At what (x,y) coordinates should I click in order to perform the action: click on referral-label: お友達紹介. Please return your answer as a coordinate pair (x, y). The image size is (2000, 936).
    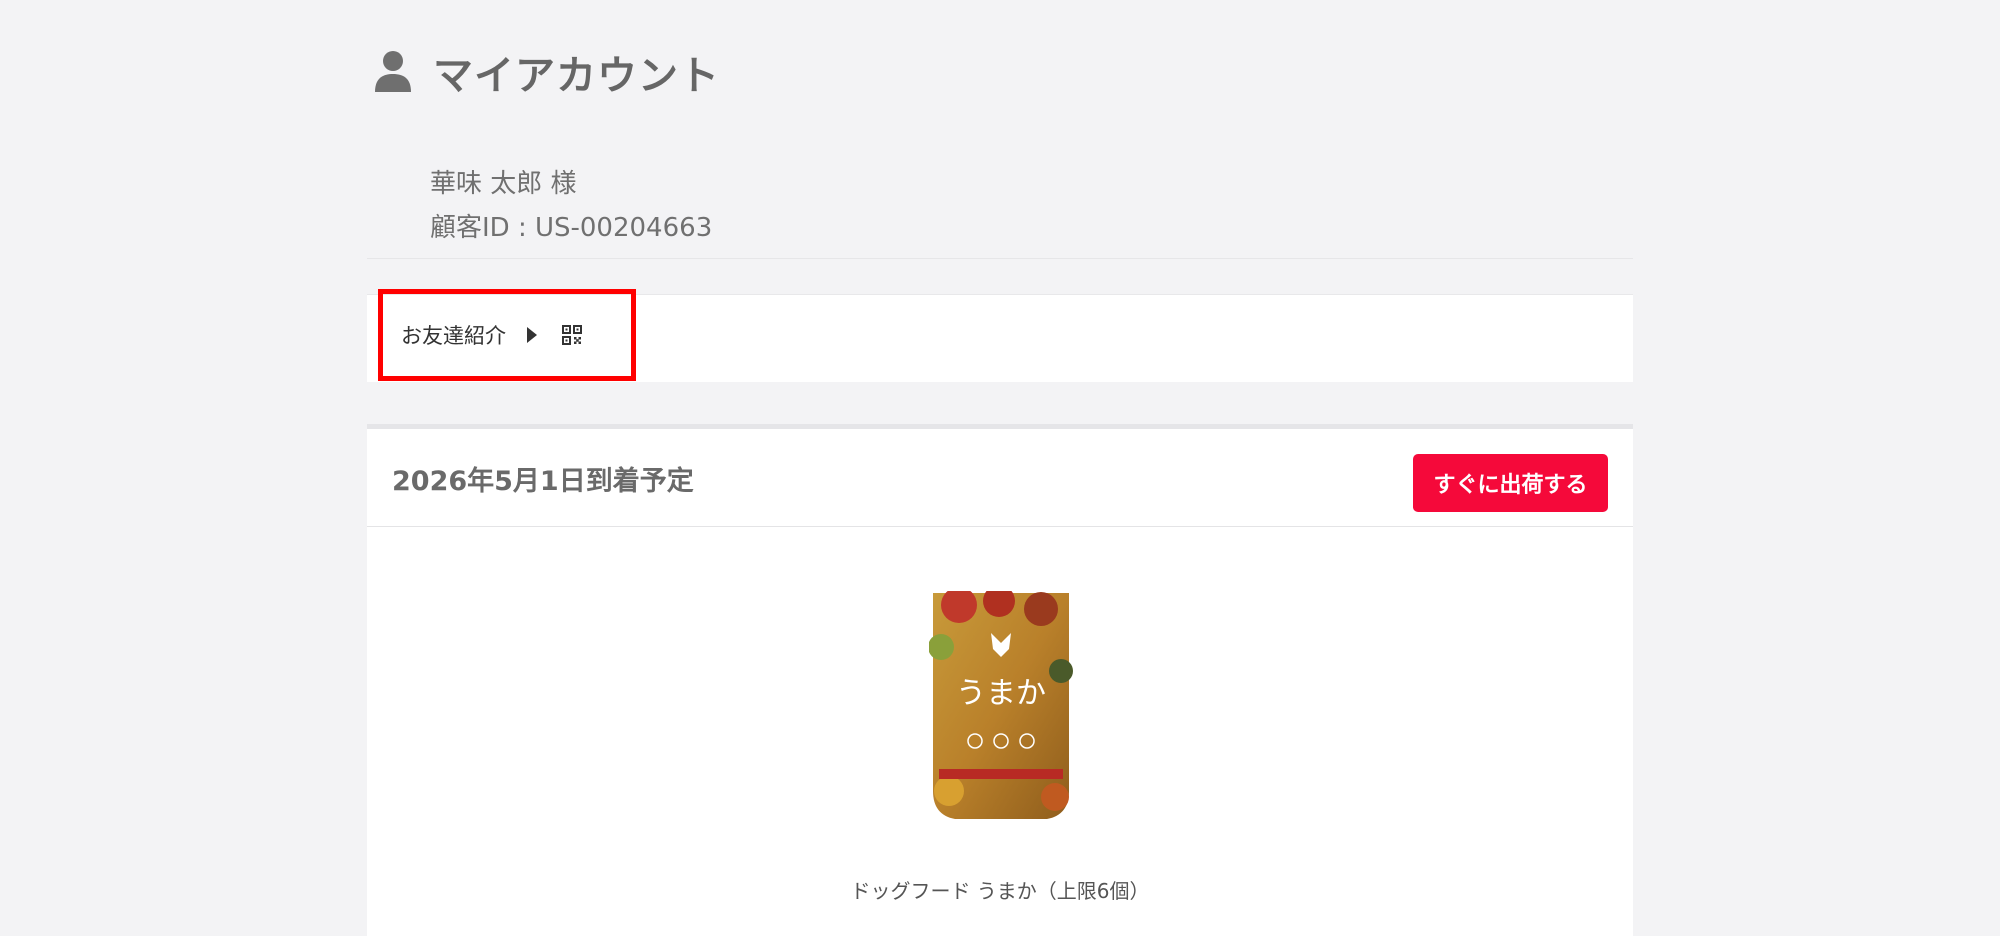
    Looking at the image, I should click on (453, 336).